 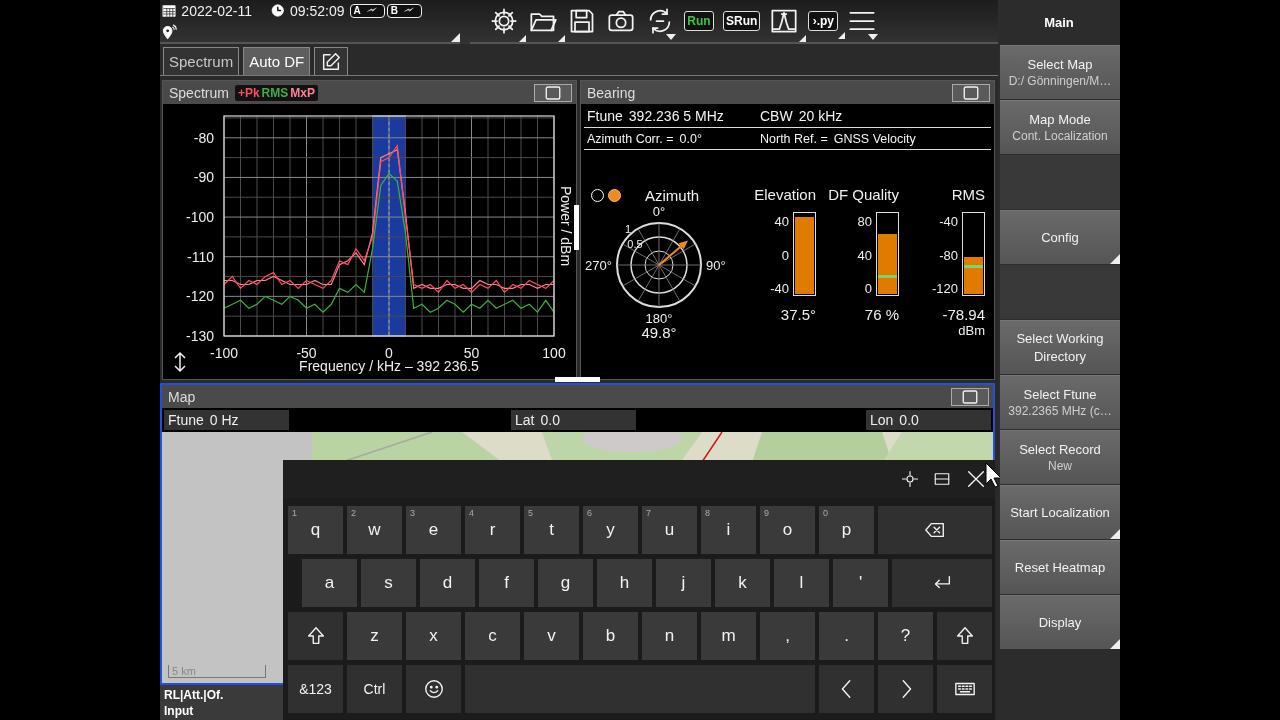 What do you see at coordinates (1060, 567) in the screenshot?
I see `sidebar-button: Reset Heatmap` at bounding box center [1060, 567].